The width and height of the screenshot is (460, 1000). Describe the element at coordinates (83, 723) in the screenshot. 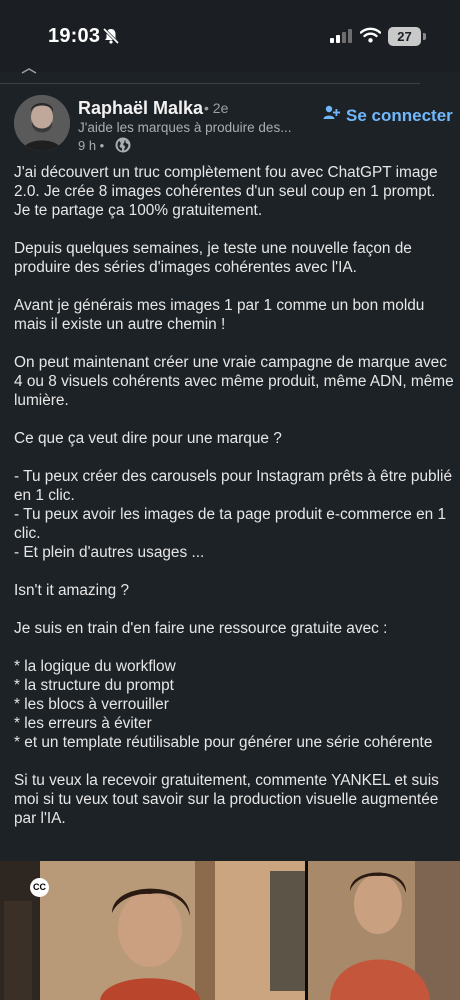

I see `post-line: * les erreurs à éviter` at that location.